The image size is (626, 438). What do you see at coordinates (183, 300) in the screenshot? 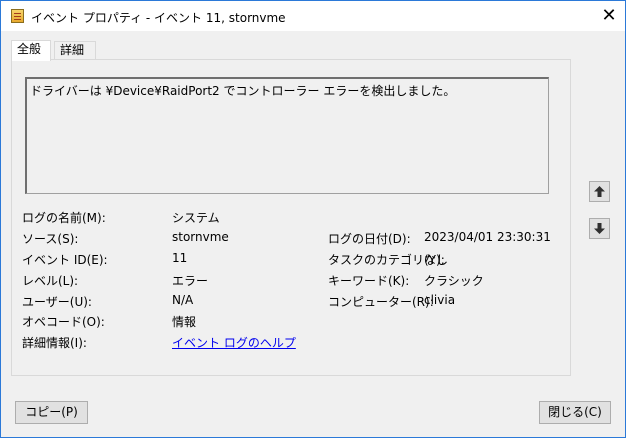
I see `user-value: N/A` at bounding box center [183, 300].